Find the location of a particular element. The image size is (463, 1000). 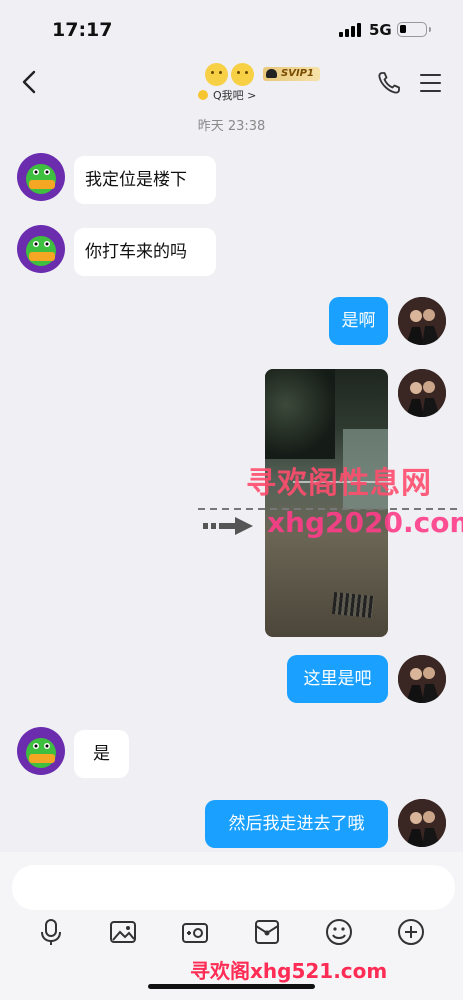

photo-drain-grate is located at coordinates (353, 605).